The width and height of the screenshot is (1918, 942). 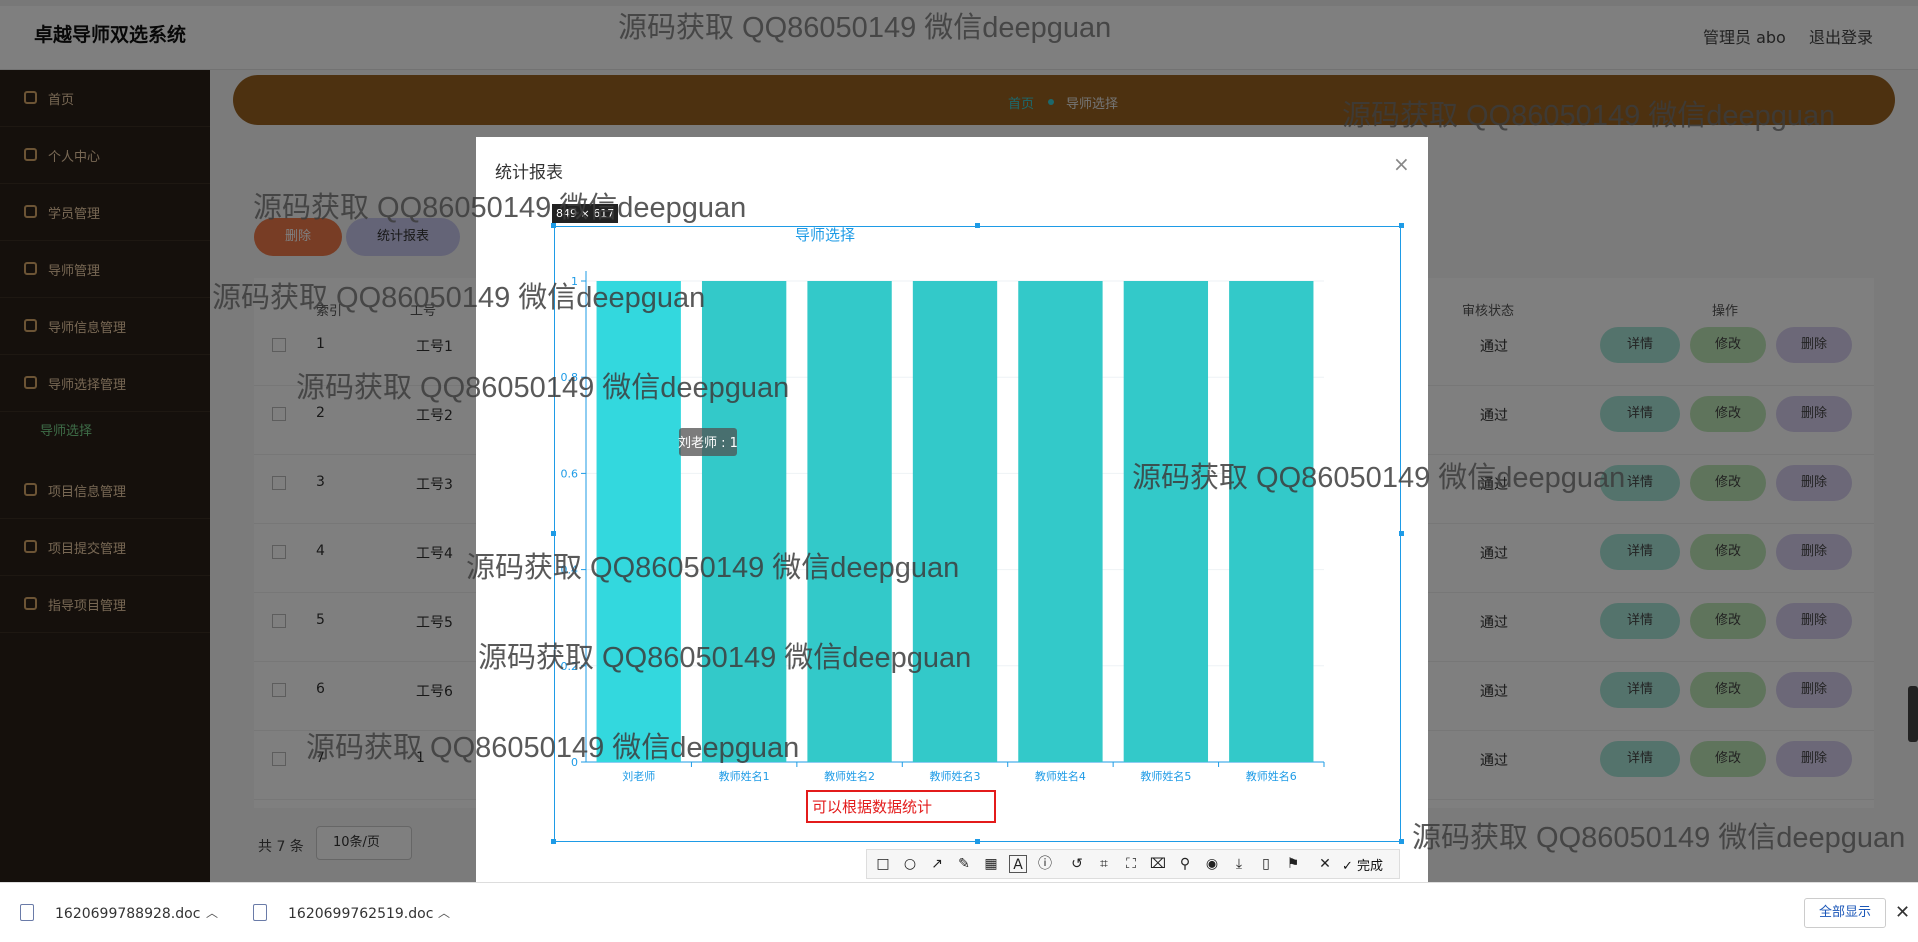 What do you see at coordinates (849, 776) in the screenshot?
I see `x-tick-label: 教师姓名2` at bounding box center [849, 776].